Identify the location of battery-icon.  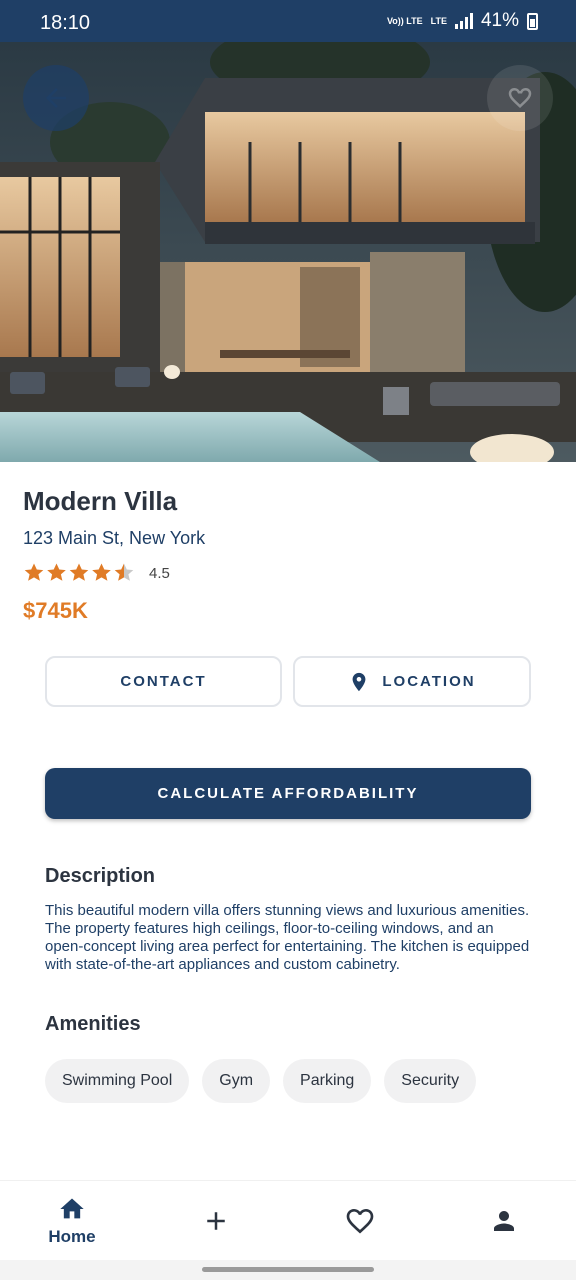
(532, 21).